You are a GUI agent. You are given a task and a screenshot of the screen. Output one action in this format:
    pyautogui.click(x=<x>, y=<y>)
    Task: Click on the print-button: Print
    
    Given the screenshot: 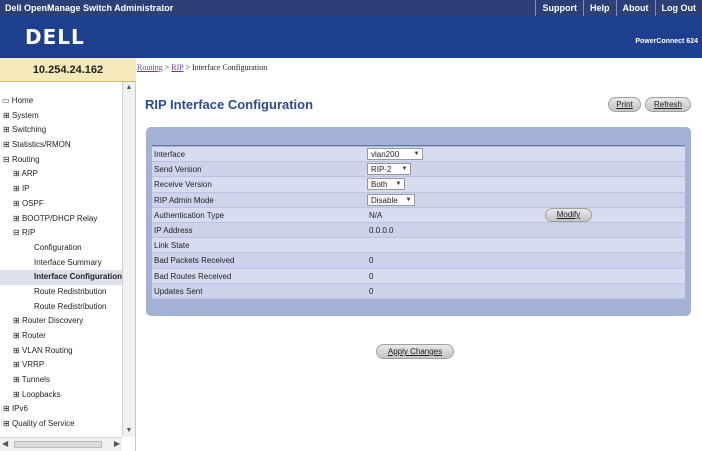 What is the action you would take?
    pyautogui.click(x=624, y=104)
    